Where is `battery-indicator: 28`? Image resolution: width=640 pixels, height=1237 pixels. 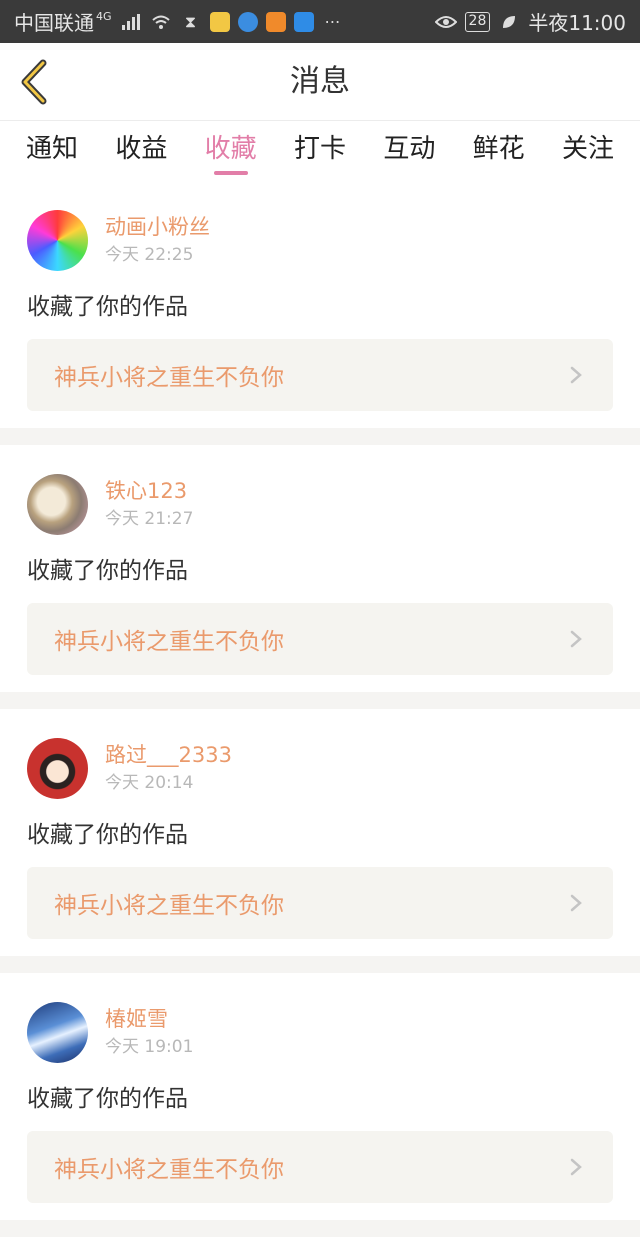
battery-indicator: 28 is located at coordinates (477, 21).